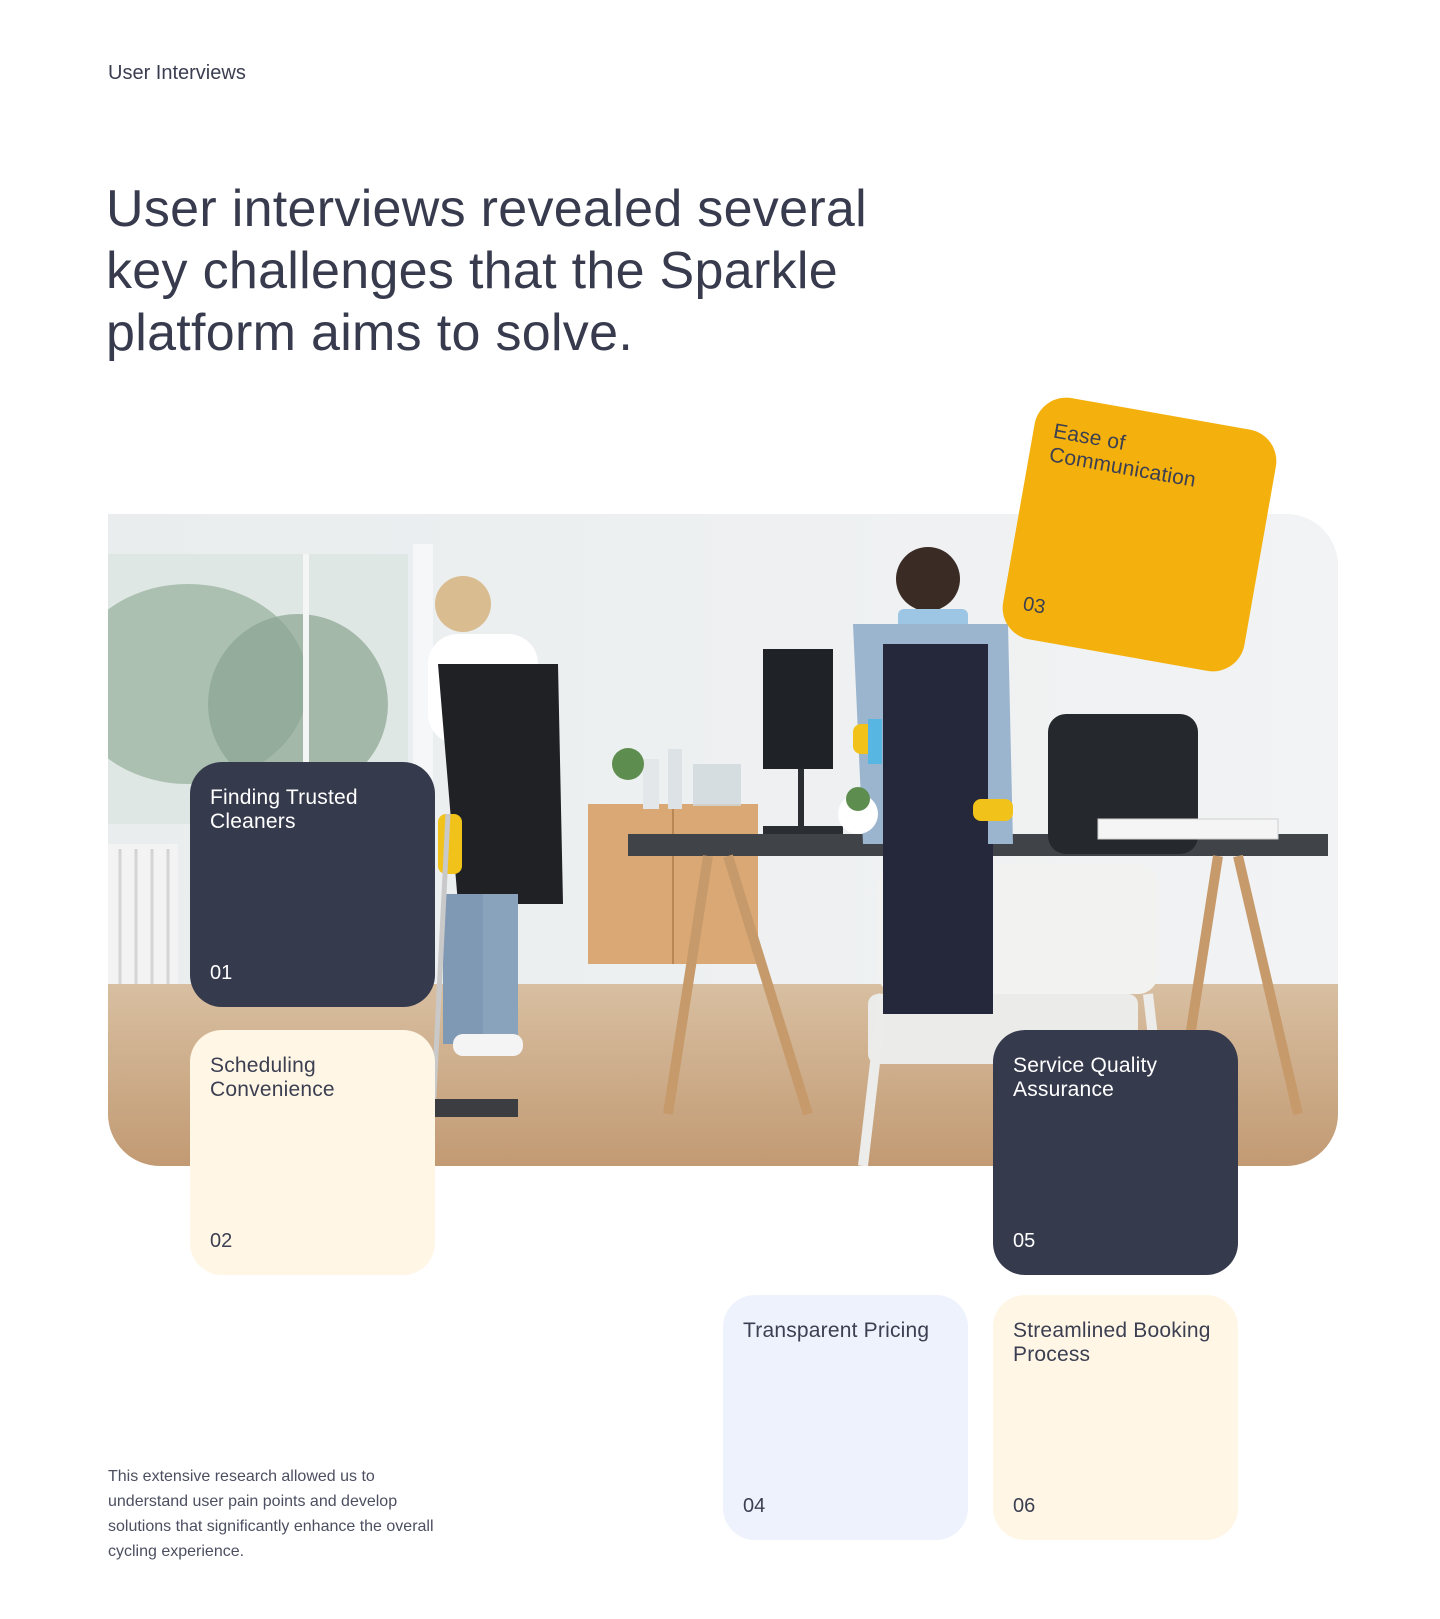  Describe the element at coordinates (221, 1241) in the screenshot. I see `challenge-card-number: 02` at that location.